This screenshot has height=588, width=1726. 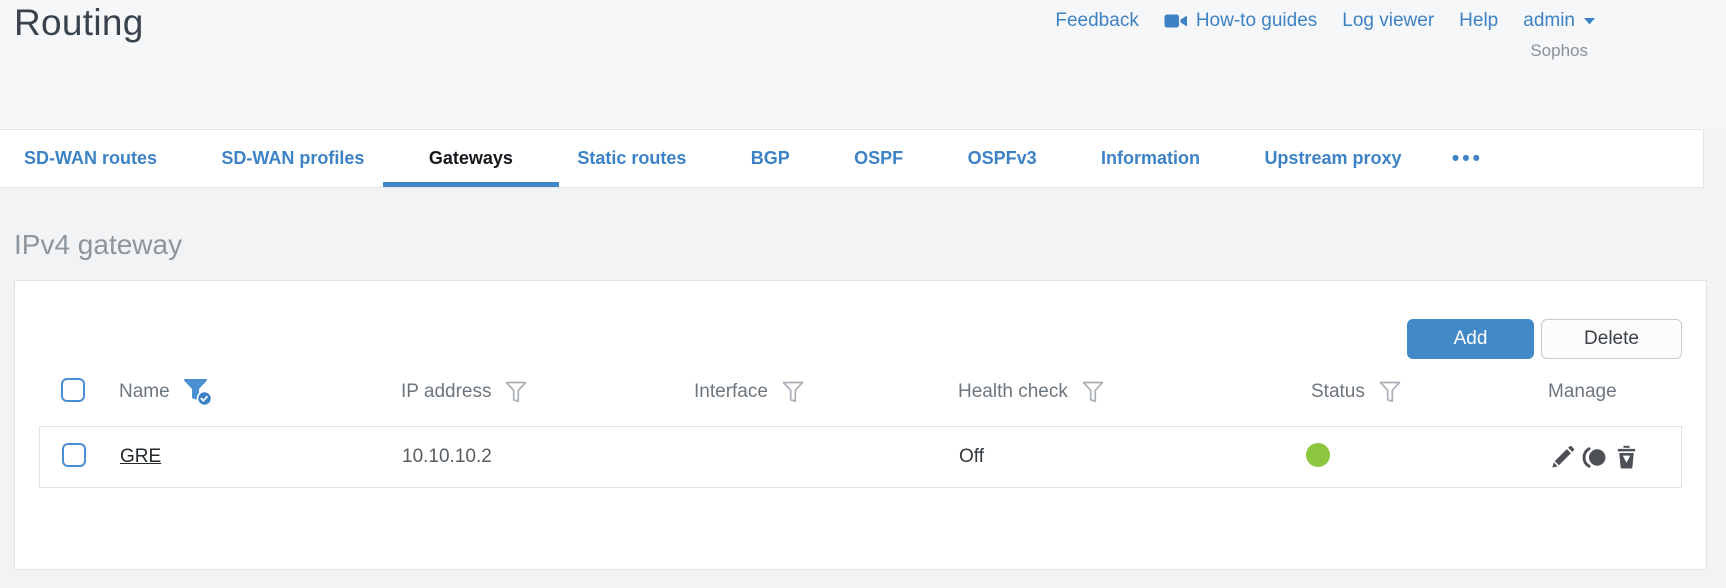 What do you see at coordinates (446, 391) in the screenshot?
I see `column-header-ip-address: IP address` at bounding box center [446, 391].